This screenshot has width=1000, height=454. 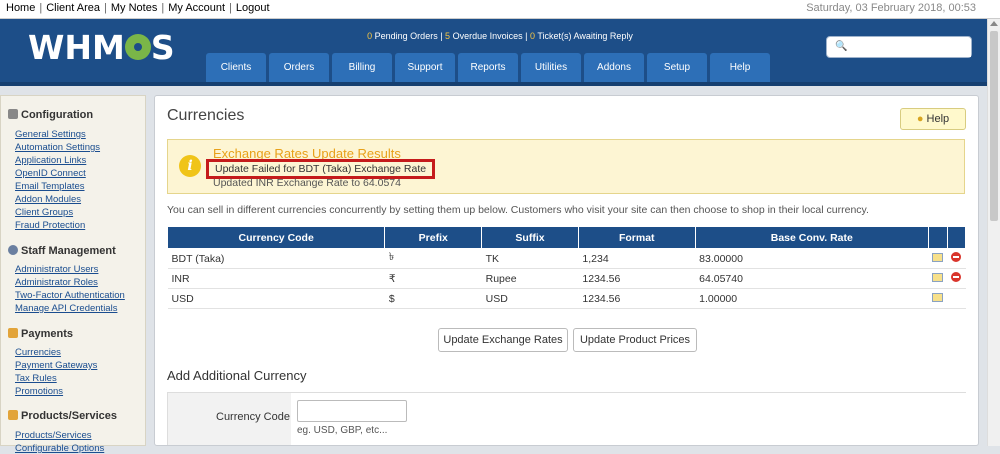 I want to click on nav-utilities: Utilities, so click(x=551, y=67).